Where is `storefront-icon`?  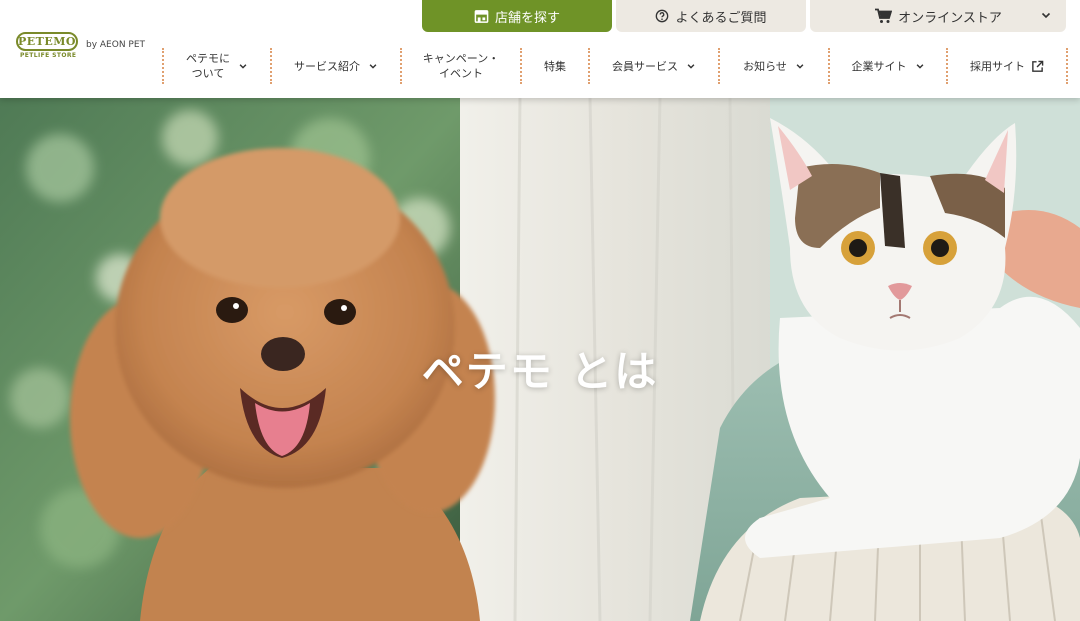
storefront-icon is located at coordinates (481, 16).